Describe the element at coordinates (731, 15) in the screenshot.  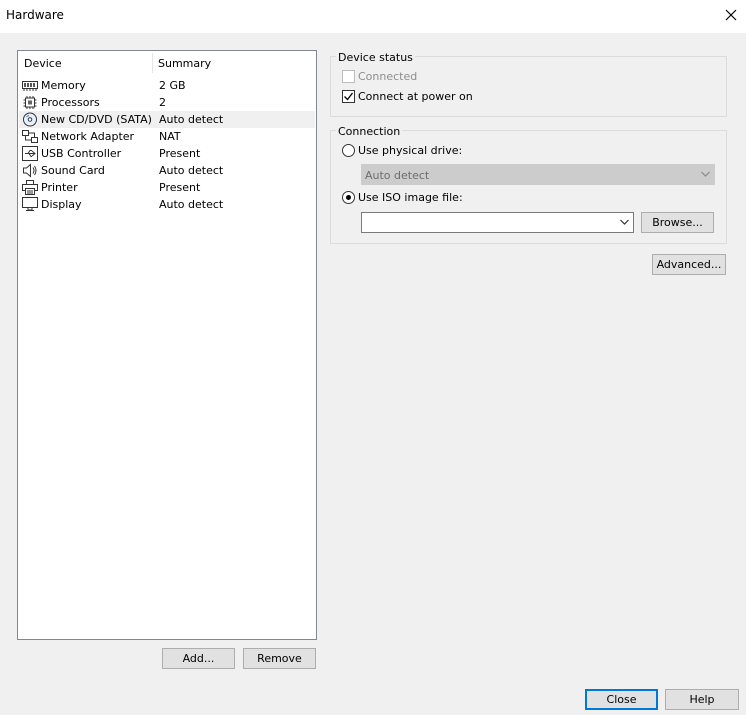
I see `close-icon` at that location.